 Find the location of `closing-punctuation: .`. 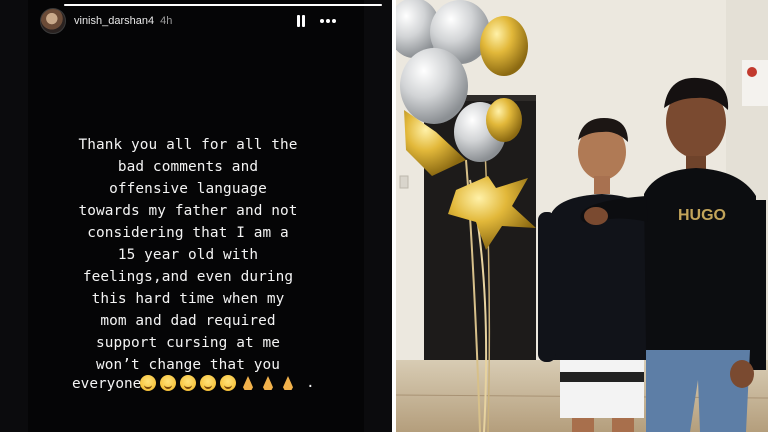

closing-punctuation: . is located at coordinates (310, 383).